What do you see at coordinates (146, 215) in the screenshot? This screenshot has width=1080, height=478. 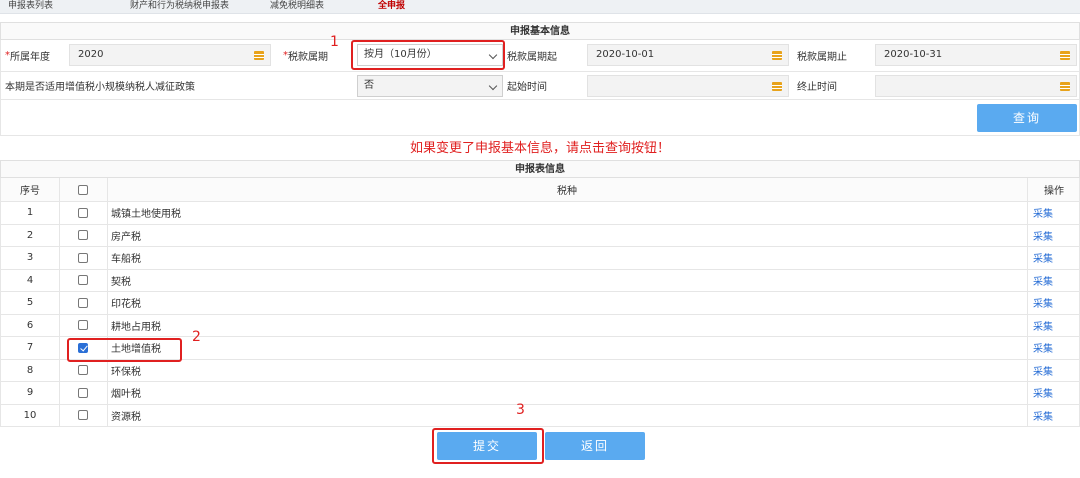 I see `row-tax-type: 城镇土地使用税` at bounding box center [146, 215].